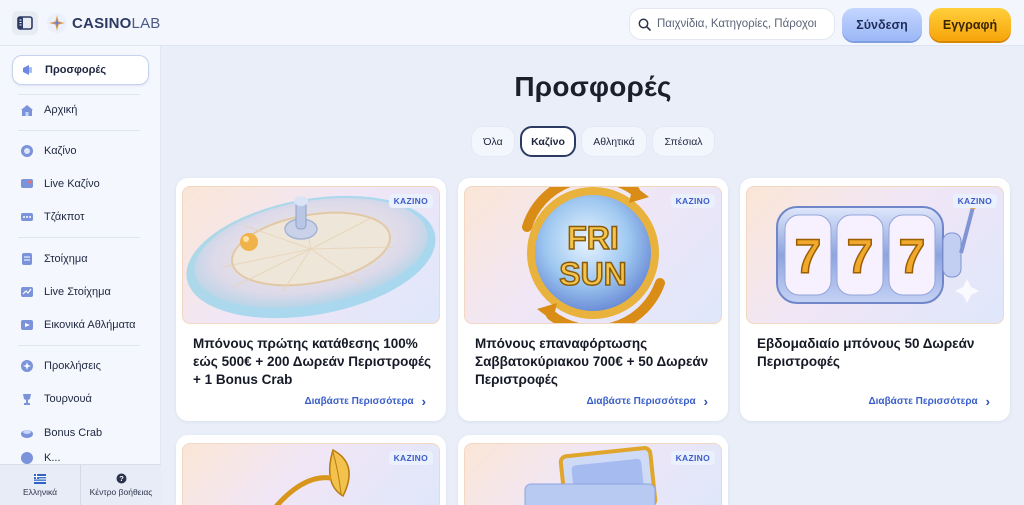 The width and height of the screenshot is (1024, 505). Describe the element at coordinates (311, 255) in the screenshot. I see `promo-image-roulette: ΚΑΖΙΝΟ` at that location.